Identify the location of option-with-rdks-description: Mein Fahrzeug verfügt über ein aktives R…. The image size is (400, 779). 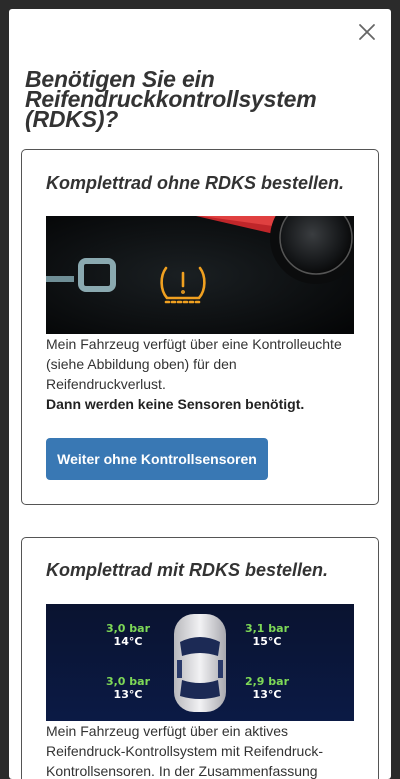
(184, 751).